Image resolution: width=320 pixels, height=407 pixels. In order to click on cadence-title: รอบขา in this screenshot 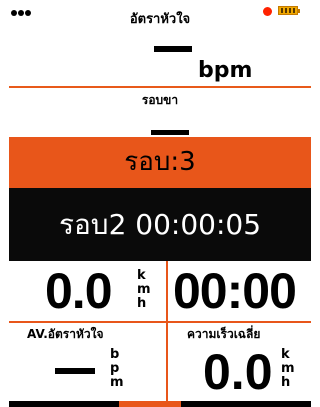, I will do `click(160, 100)`.